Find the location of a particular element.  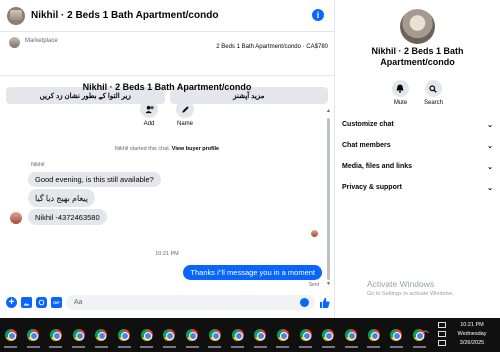

image-icon is located at coordinates (26, 302).